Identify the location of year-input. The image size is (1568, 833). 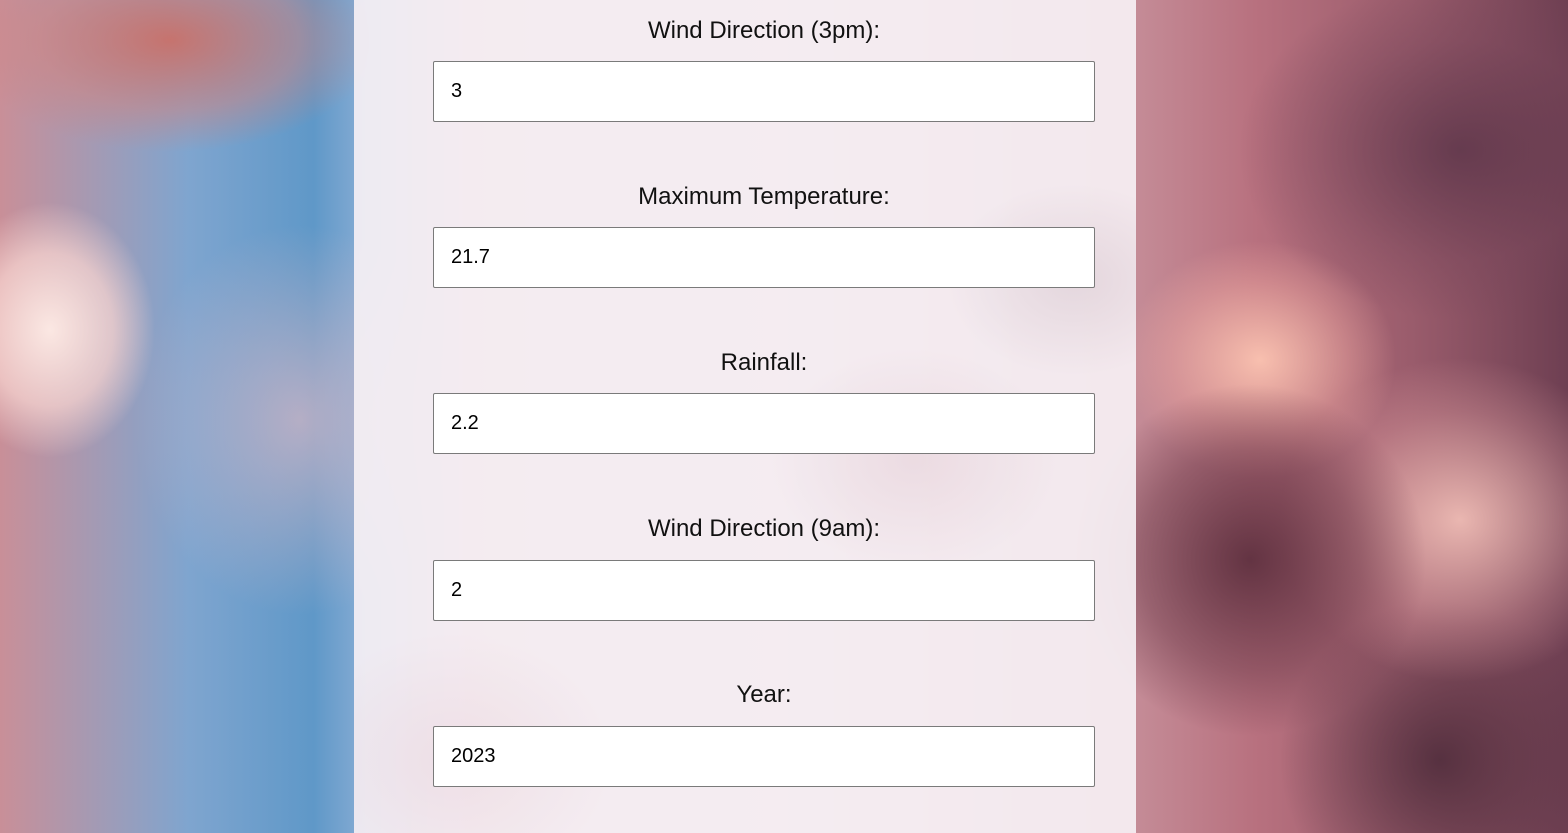
(764, 756).